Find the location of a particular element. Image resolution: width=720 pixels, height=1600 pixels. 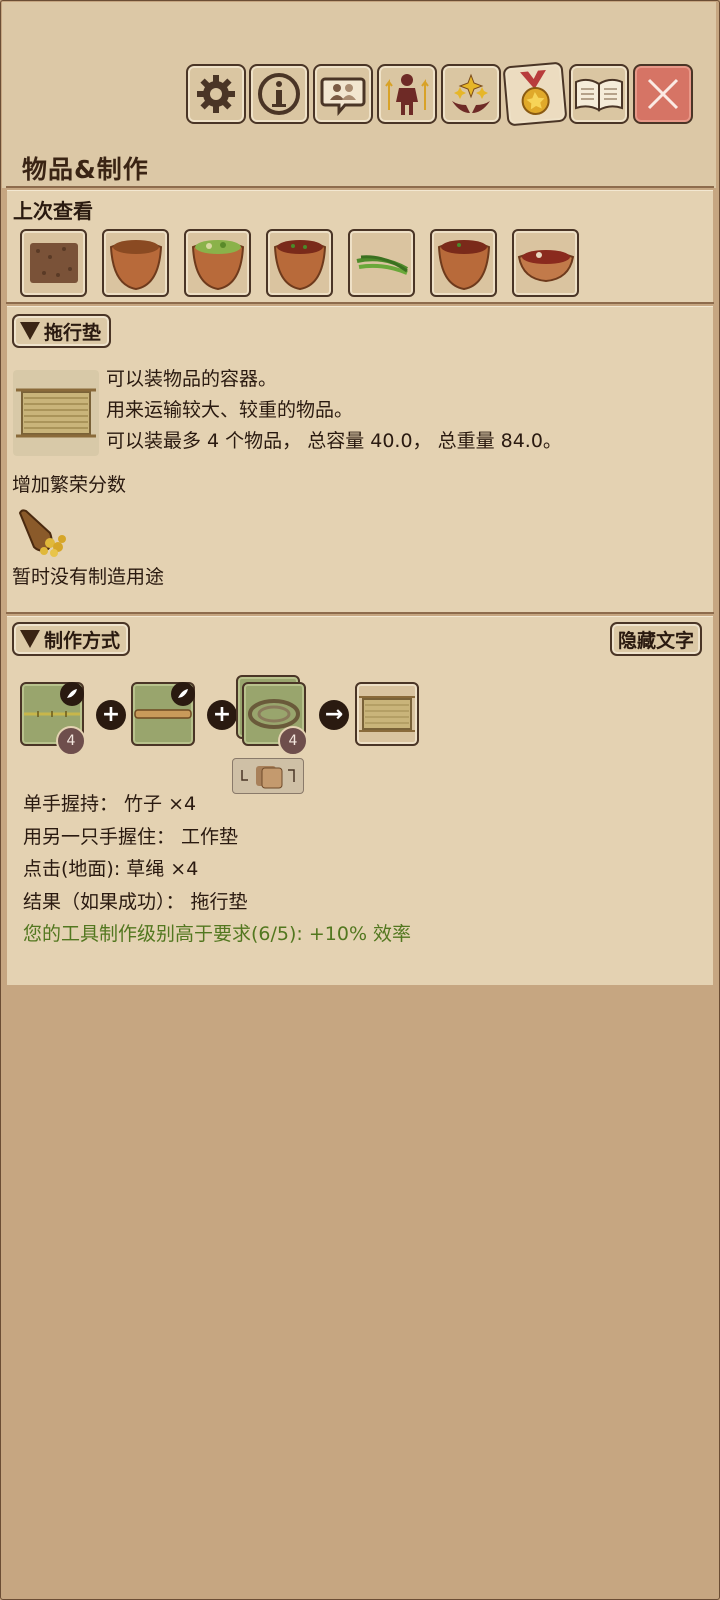

ingredient-work-mat-slot is located at coordinates (163, 714).